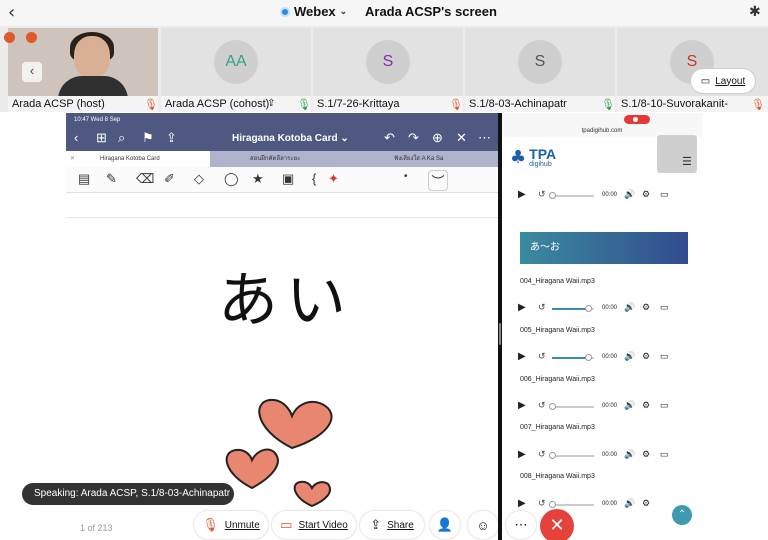  What do you see at coordinates (389, 138) in the screenshot?
I see `undo-icon: ↶` at bounding box center [389, 138].